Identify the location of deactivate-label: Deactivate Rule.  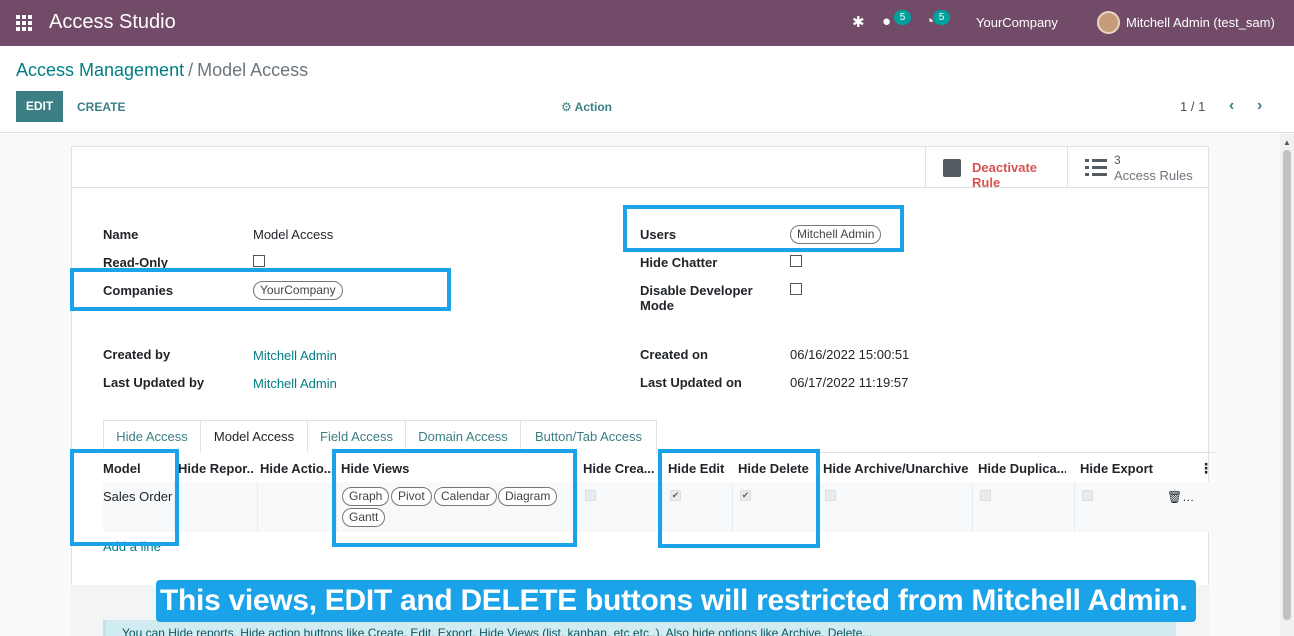
(1005, 175).